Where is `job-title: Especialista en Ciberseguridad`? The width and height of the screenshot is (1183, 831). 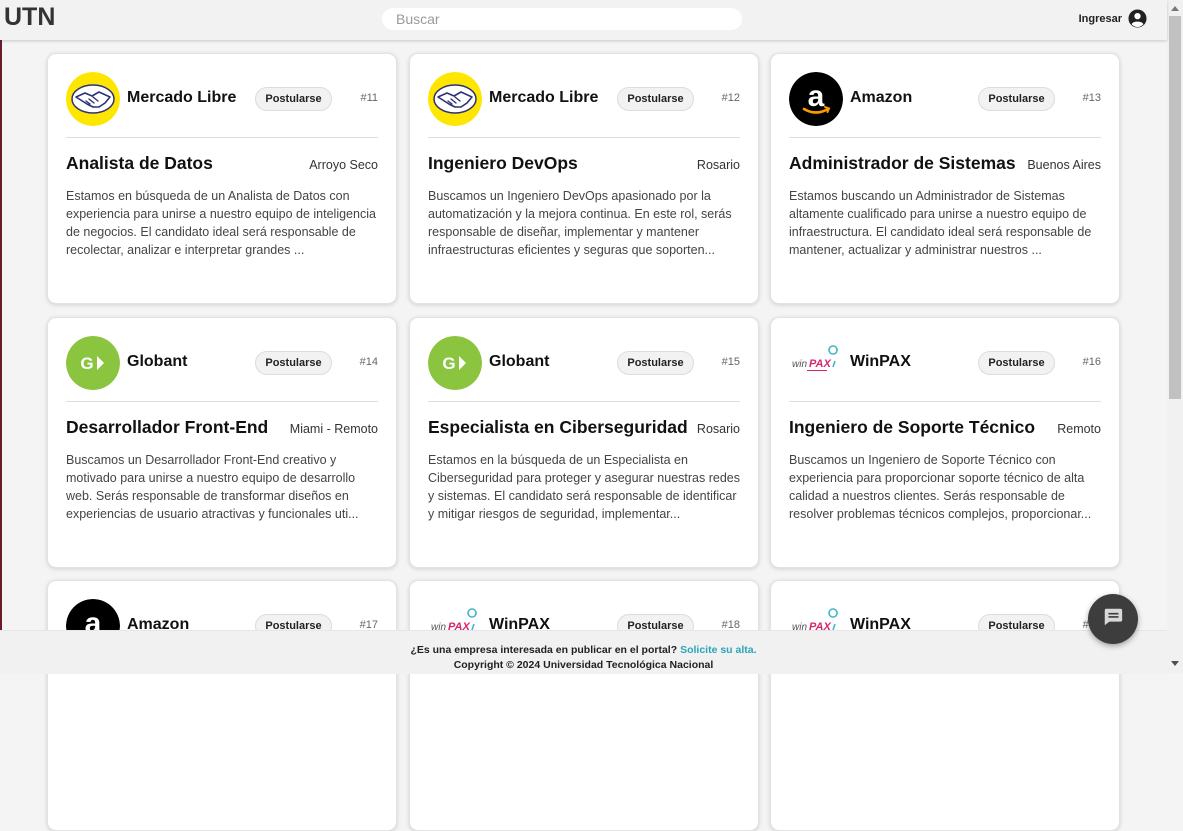
job-title: Especialista en Ciberseguridad is located at coordinates (558, 427).